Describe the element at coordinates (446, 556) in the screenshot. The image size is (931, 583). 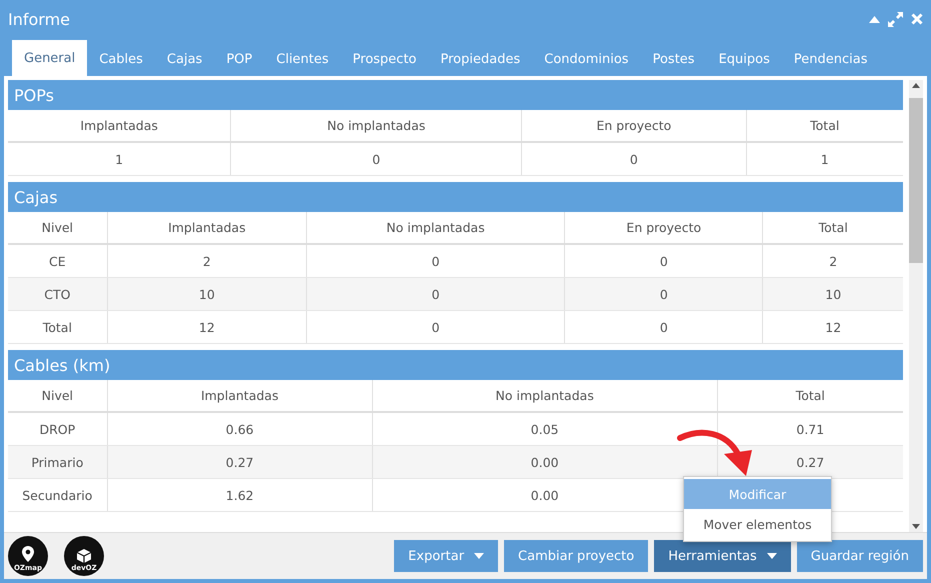
I see `action-button: Exportar` at that location.